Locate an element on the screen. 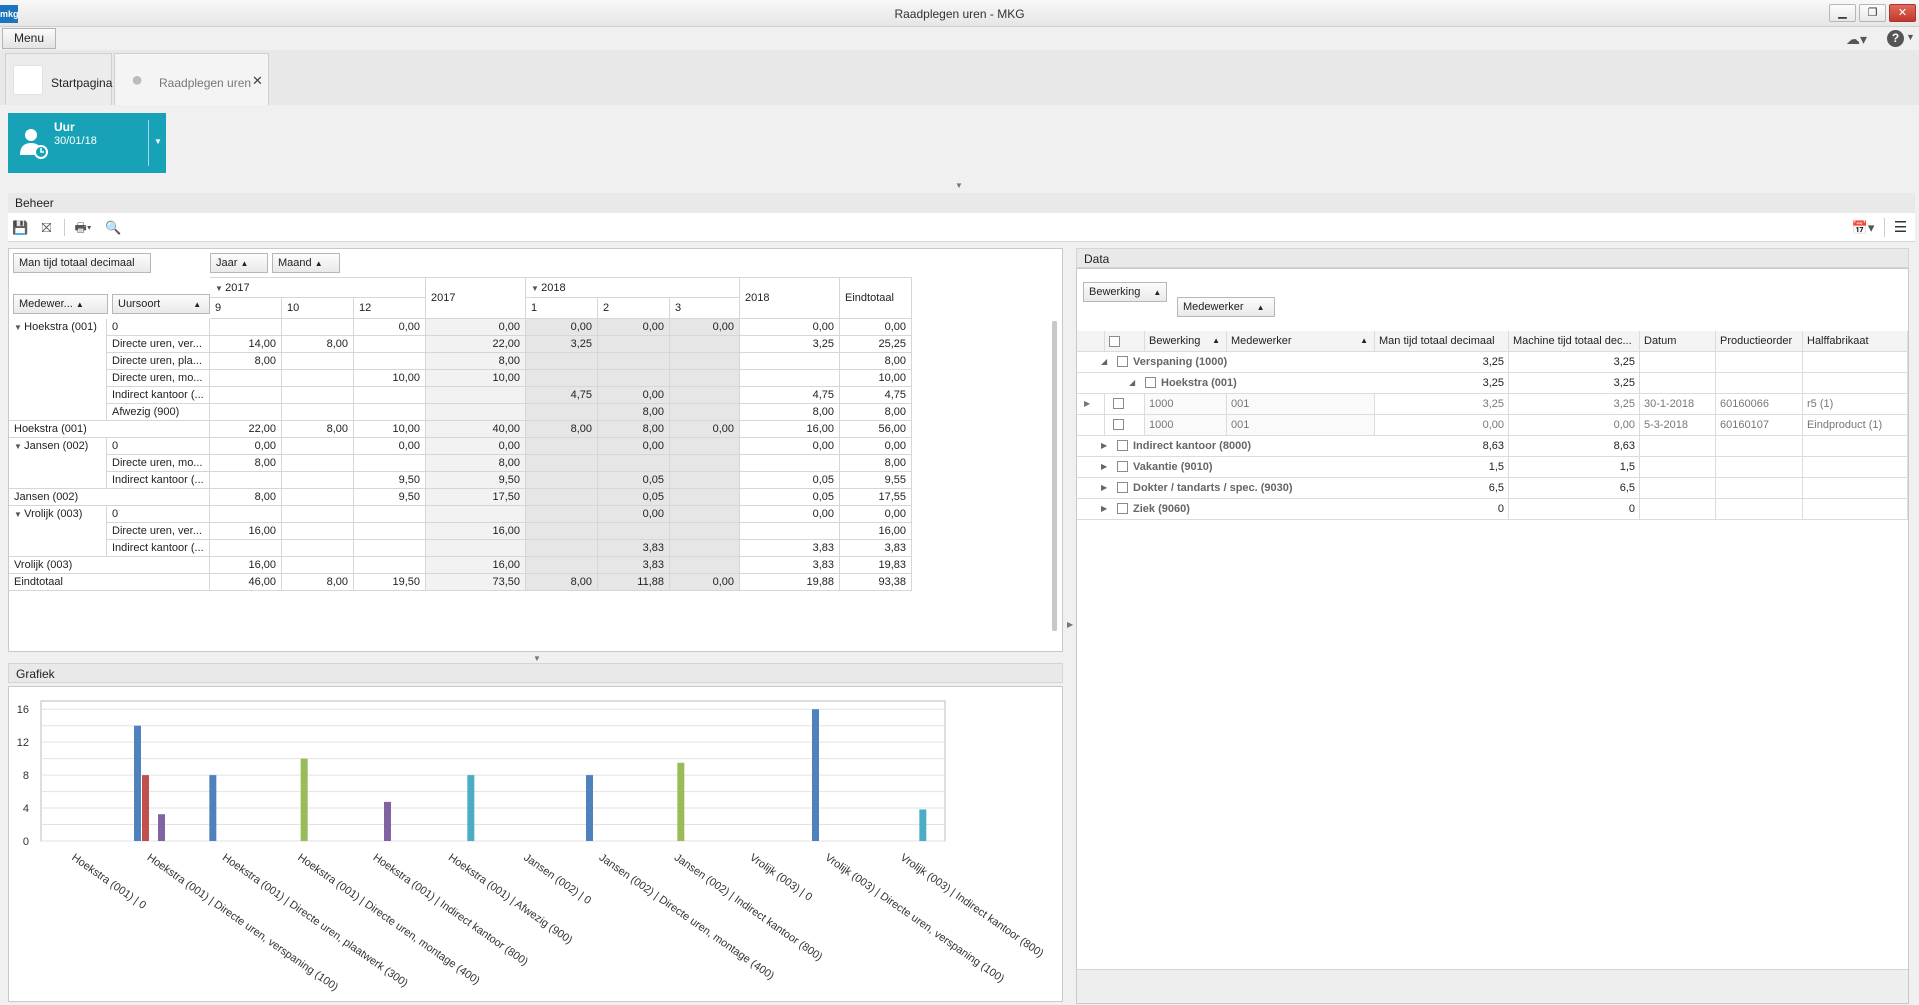 Image resolution: width=1919 pixels, height=1005 pixels. y-tick-label: 4 is located at coordinates (26, 809).